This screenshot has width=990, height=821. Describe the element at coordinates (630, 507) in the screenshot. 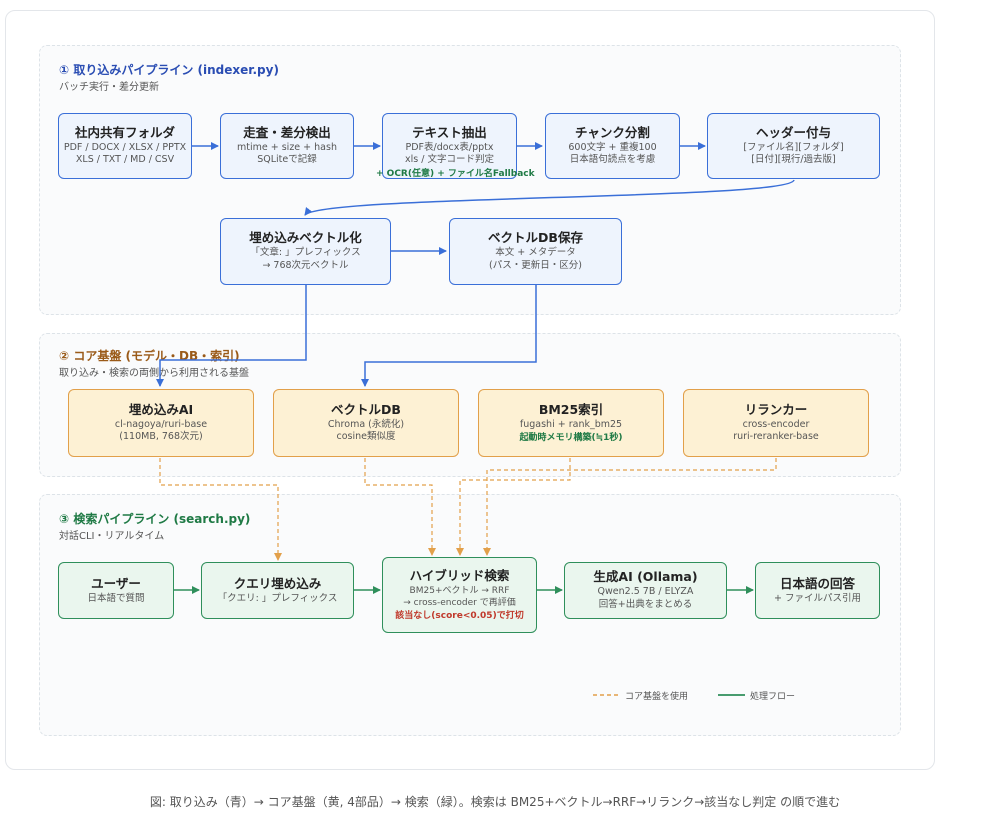

I see `dashed-reranker-hybrid` at that location.